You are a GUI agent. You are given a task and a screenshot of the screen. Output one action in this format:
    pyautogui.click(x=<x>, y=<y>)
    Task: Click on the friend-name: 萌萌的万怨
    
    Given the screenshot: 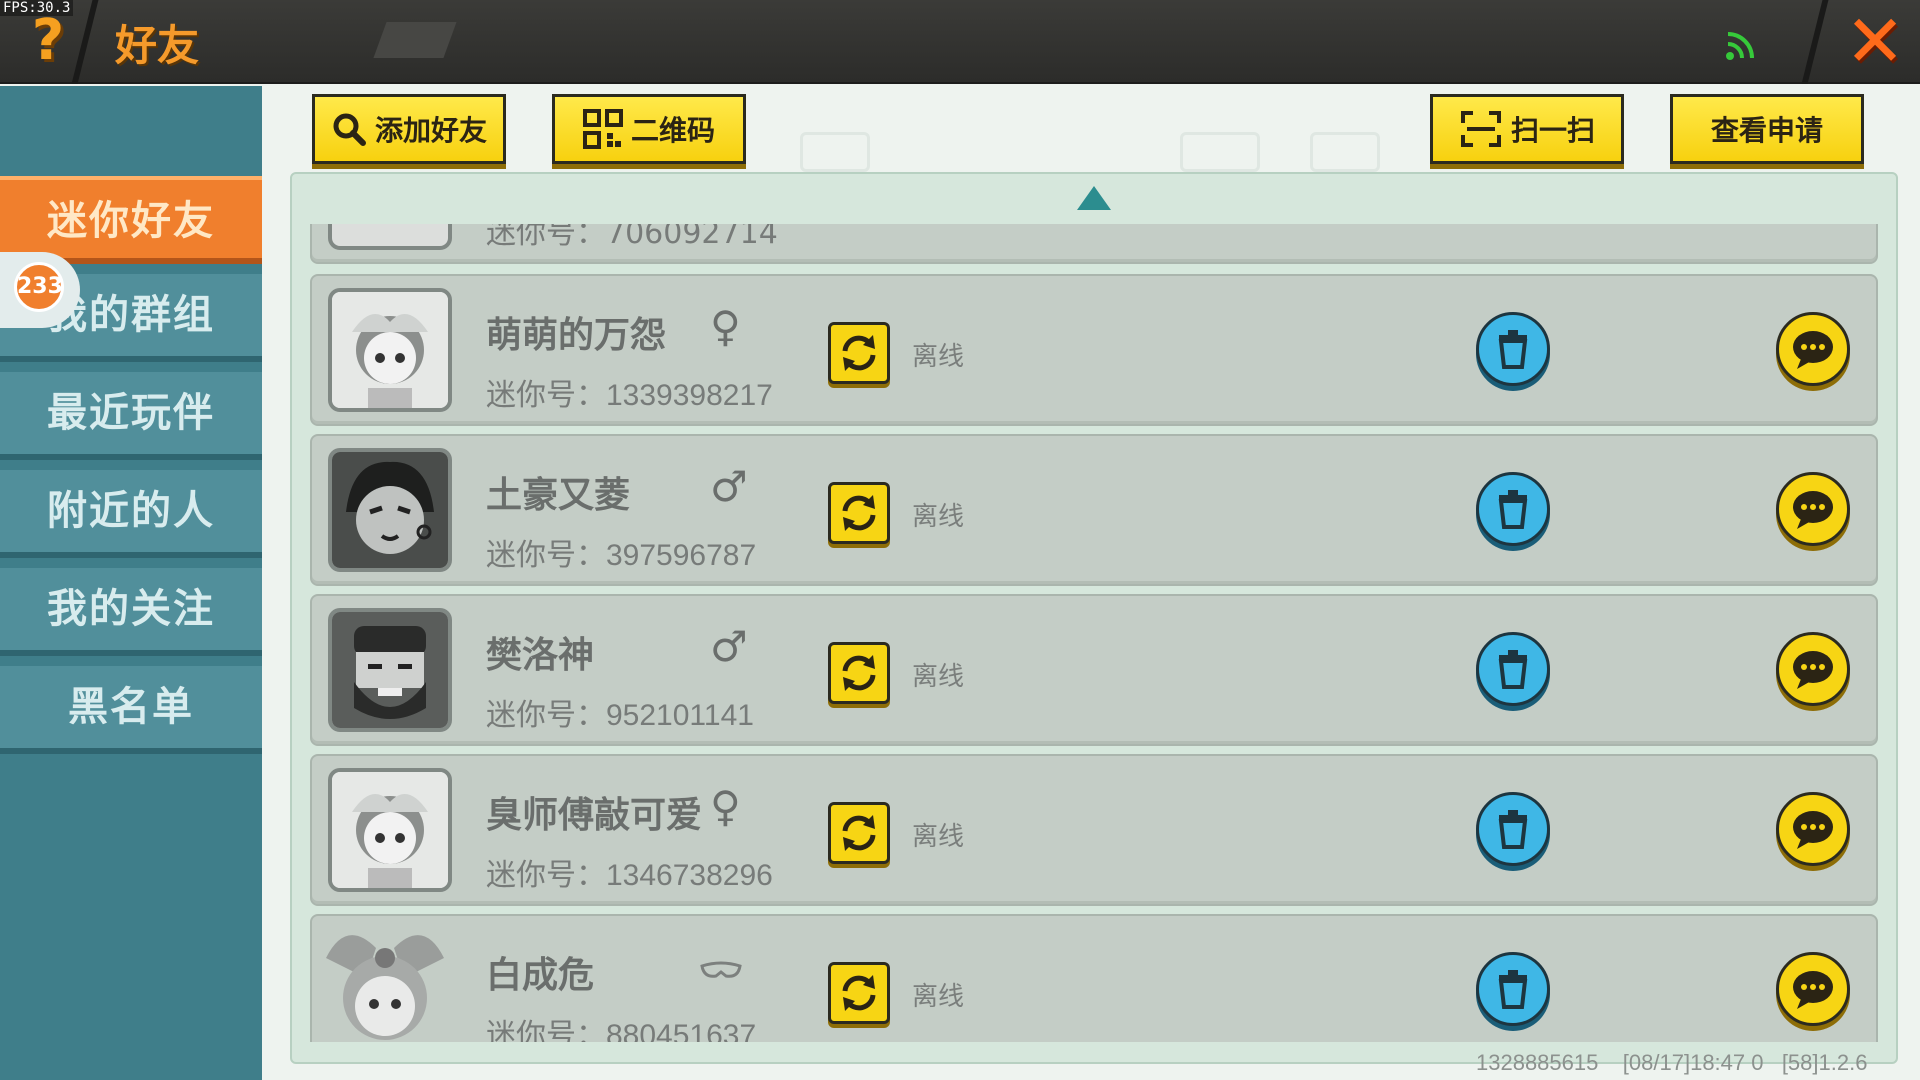 What is the action you would take?
    pyautogui.click(x=576, y=335)
    